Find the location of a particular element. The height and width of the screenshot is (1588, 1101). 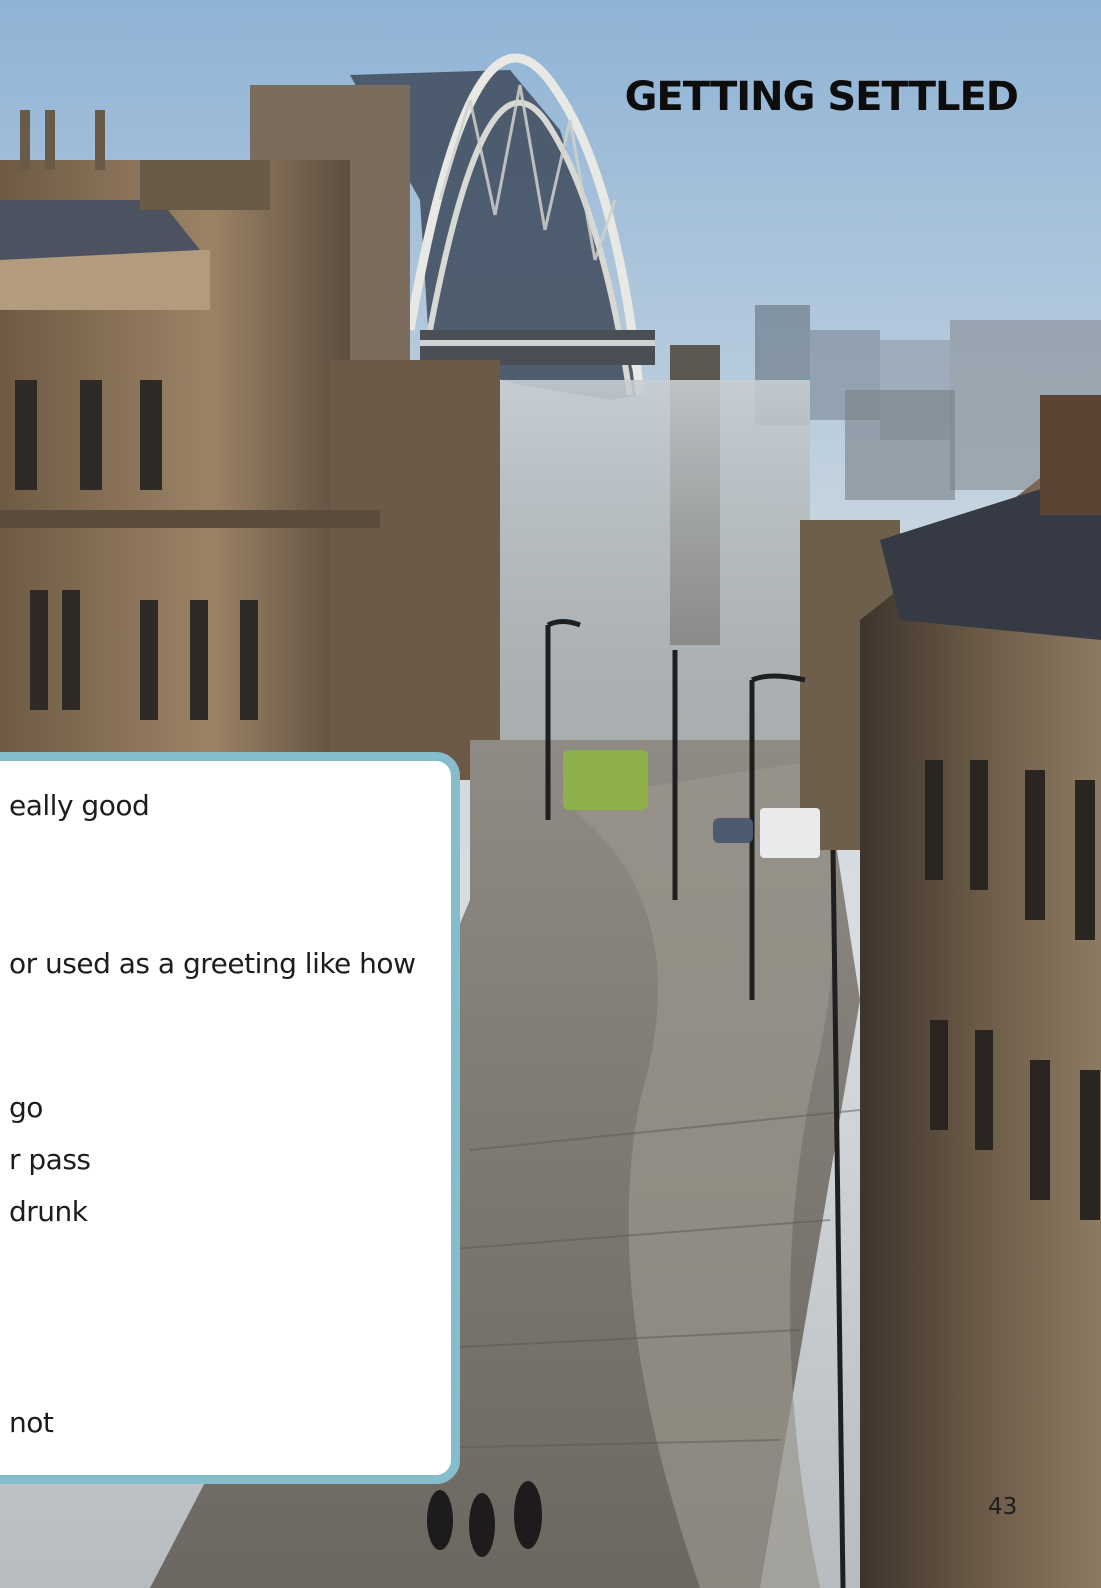

glossary-line-1: eally good is located at coordinates (79, 805).